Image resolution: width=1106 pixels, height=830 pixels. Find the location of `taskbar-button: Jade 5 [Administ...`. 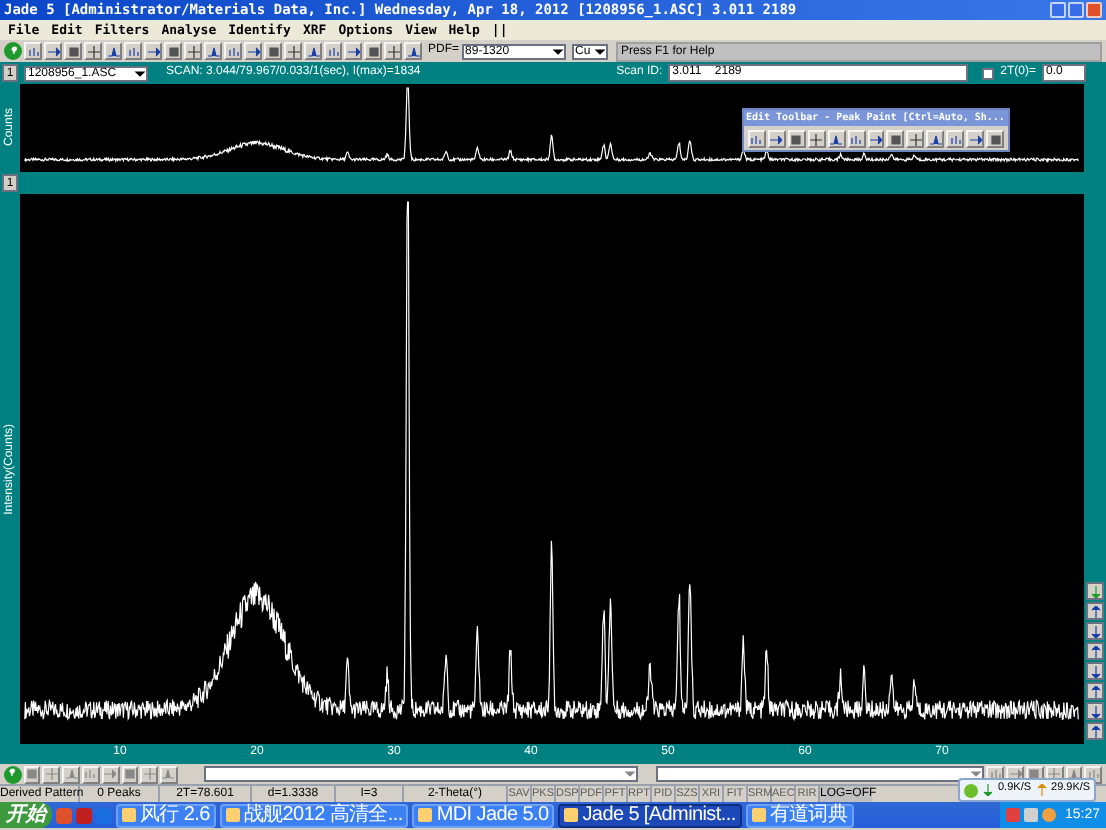

taskbar-button: Jade 5 [Administ... is located at coordinates (650, 815).